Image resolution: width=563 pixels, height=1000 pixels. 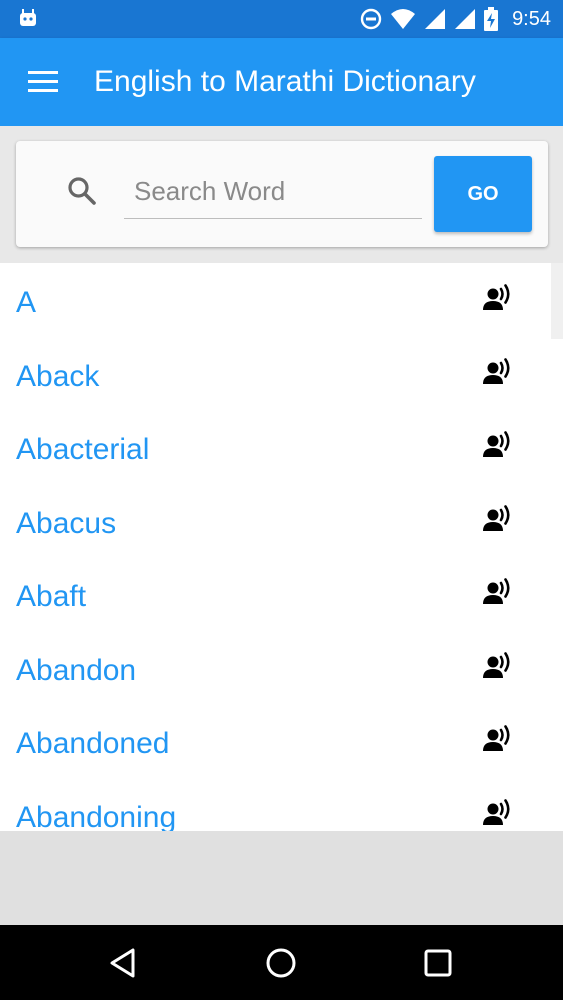 I want to click on back-button, so click(x=124, y=963).